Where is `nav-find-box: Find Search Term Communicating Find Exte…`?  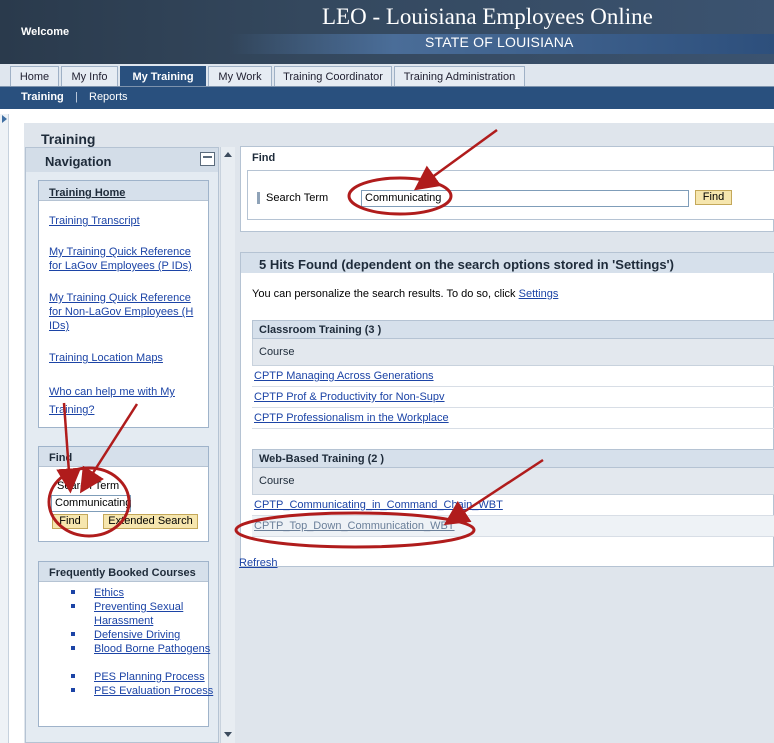
nav-find-box: Find Search Term Communicating Find Exte… is located at coordinates (123, 494).